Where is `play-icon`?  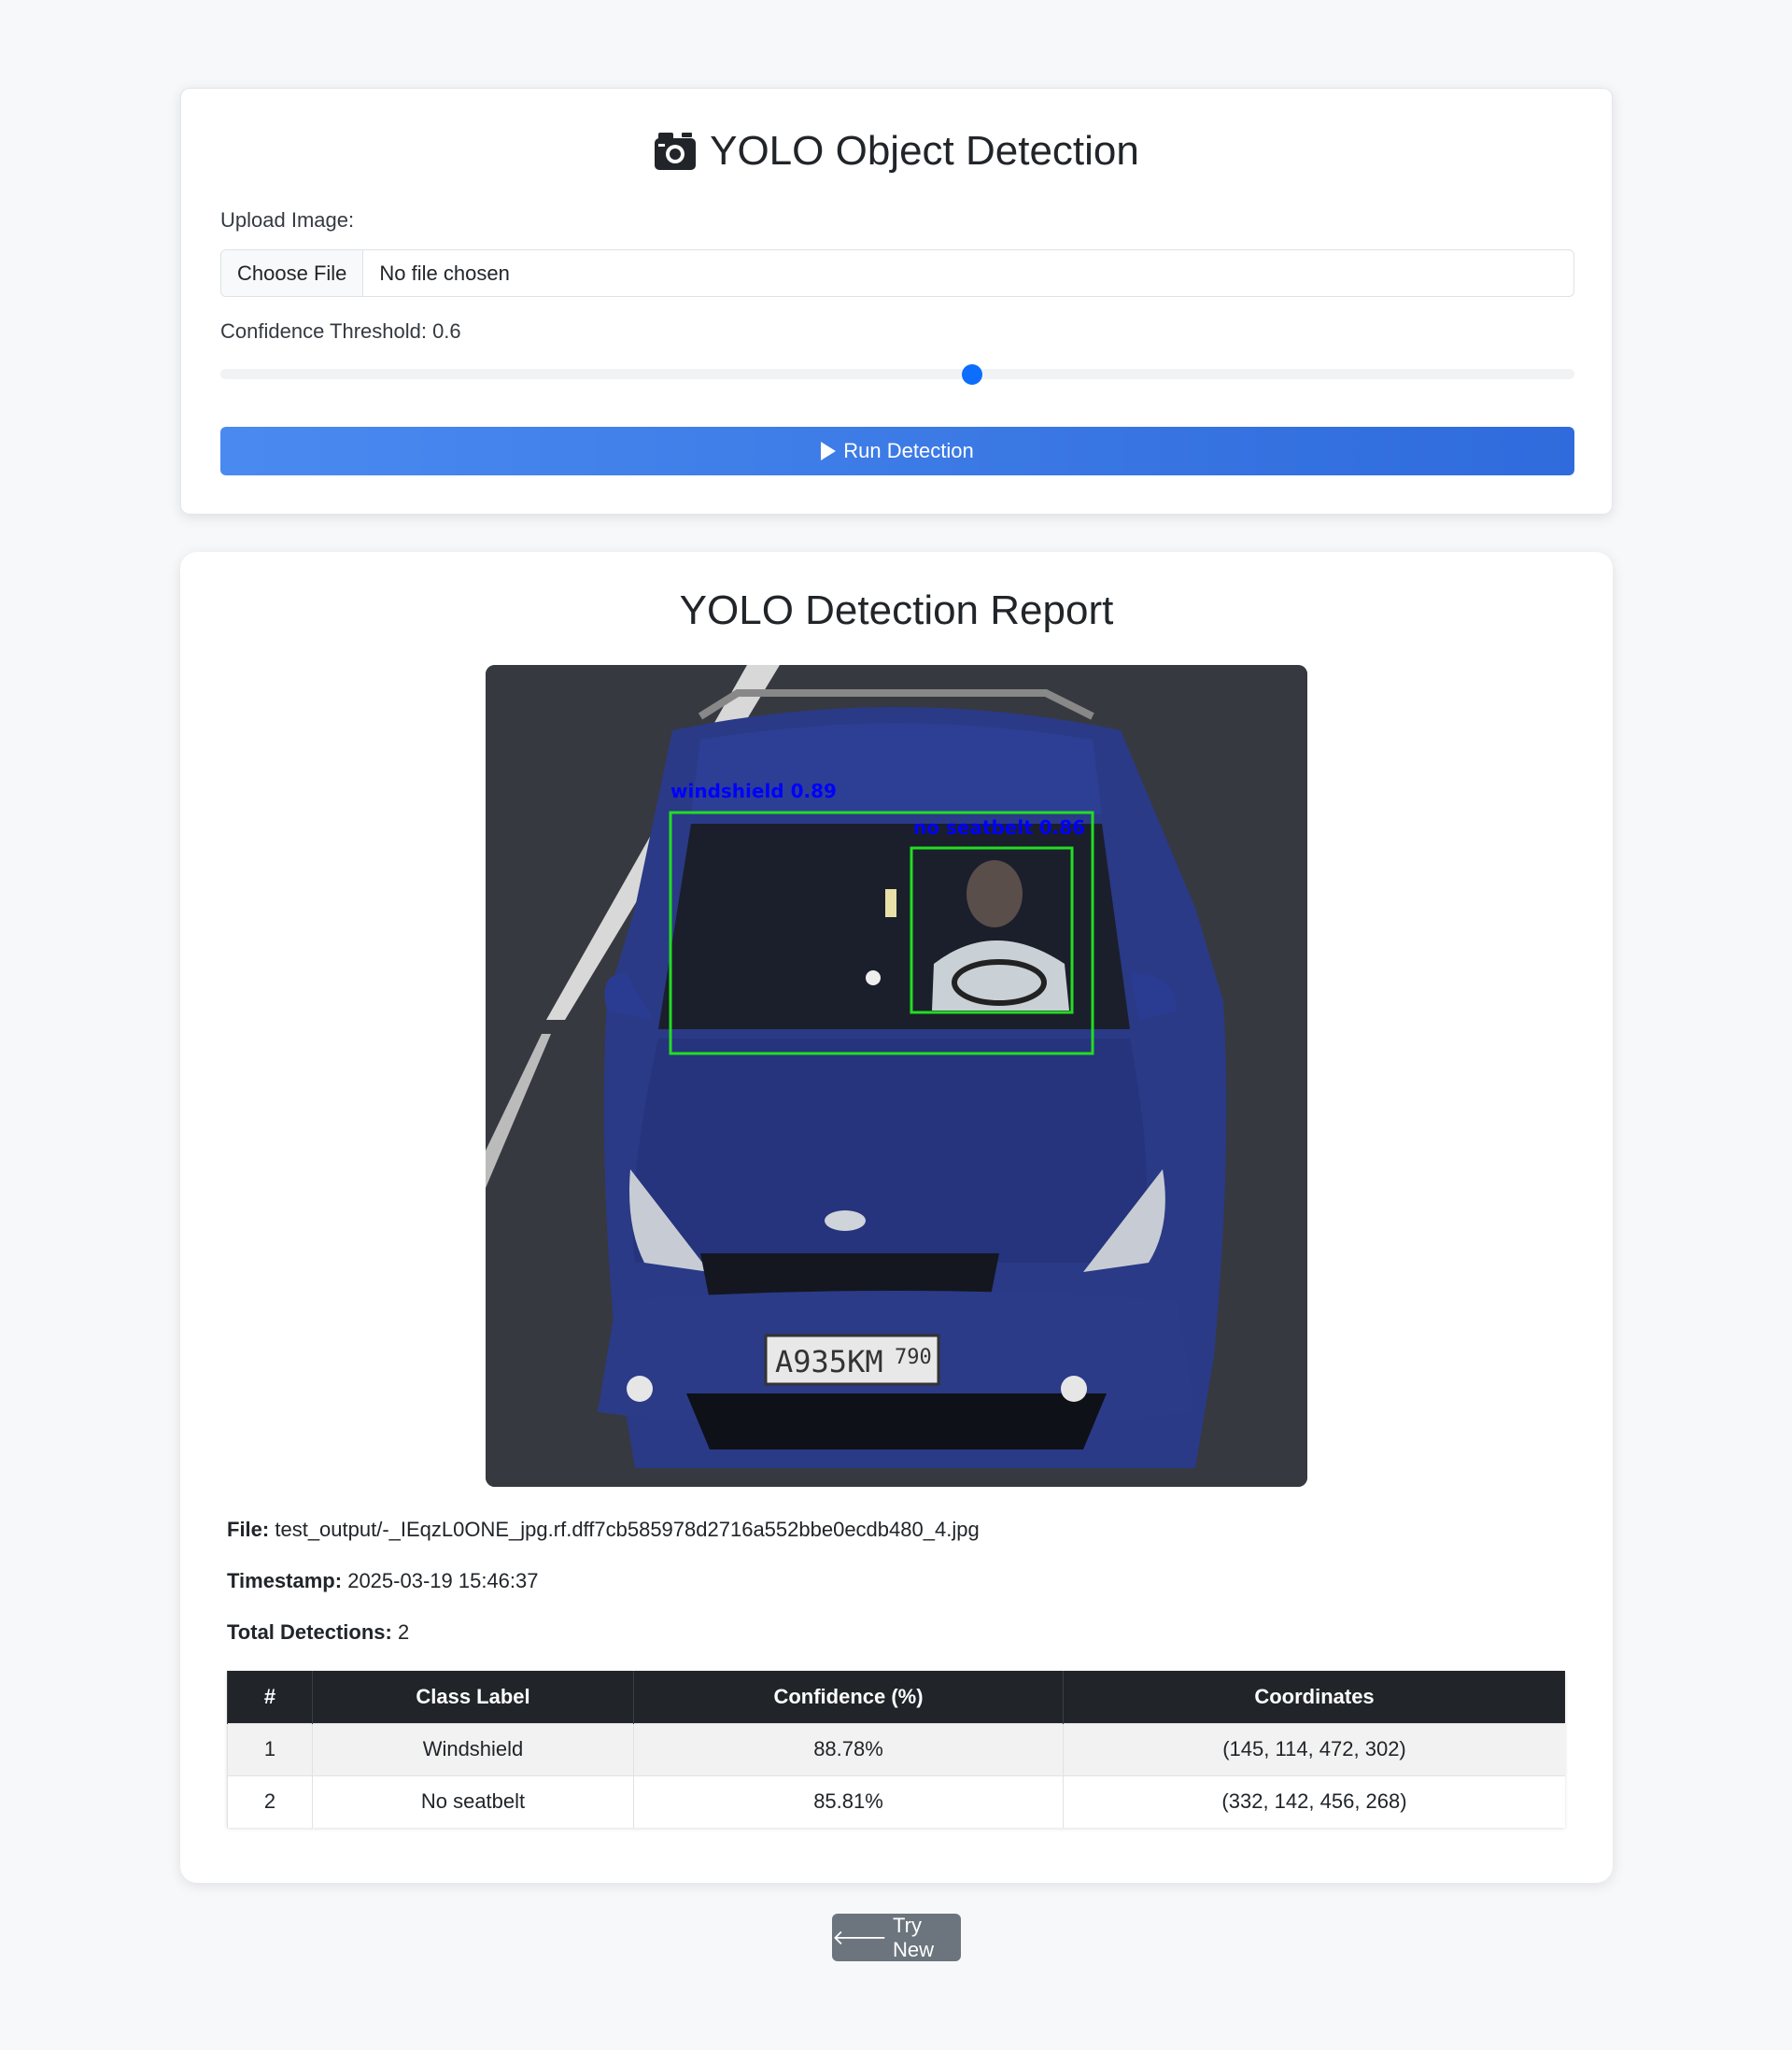
play-icon is located at coordinates (829, 451).